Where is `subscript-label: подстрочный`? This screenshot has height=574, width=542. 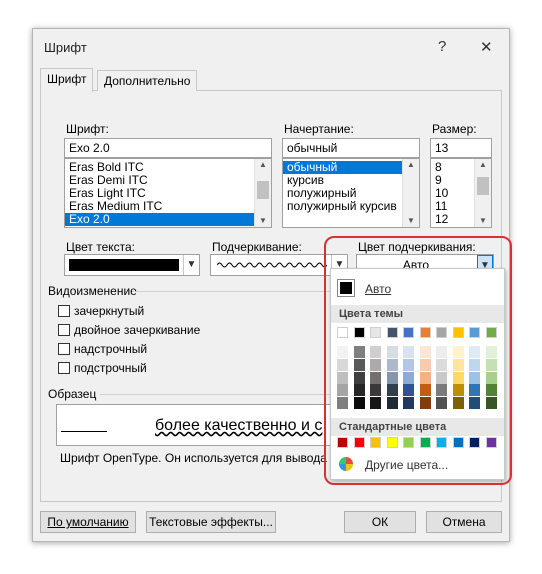 subscript-label: подстрочный is located at coordinates (110, 368).